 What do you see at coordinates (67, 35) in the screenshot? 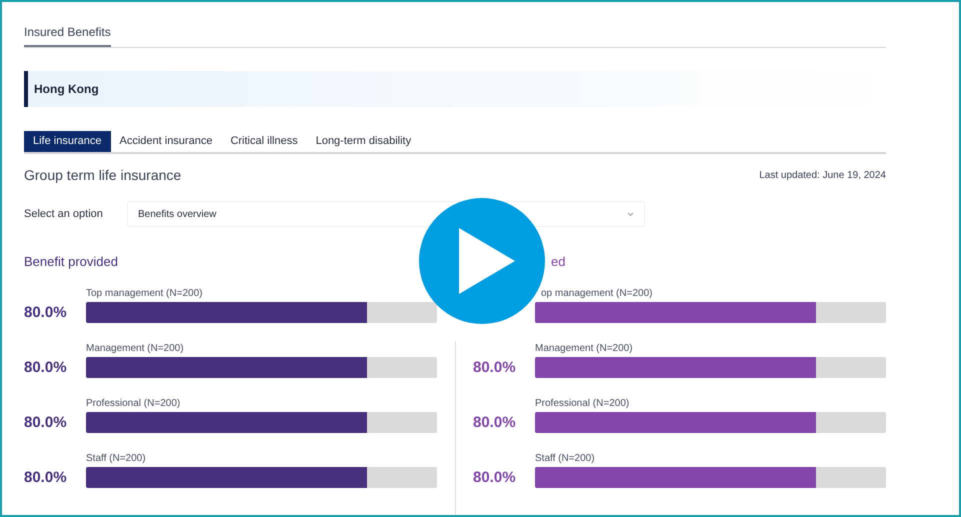
I see `page-title: Insured Benefits` at bounding box center [67, 35].